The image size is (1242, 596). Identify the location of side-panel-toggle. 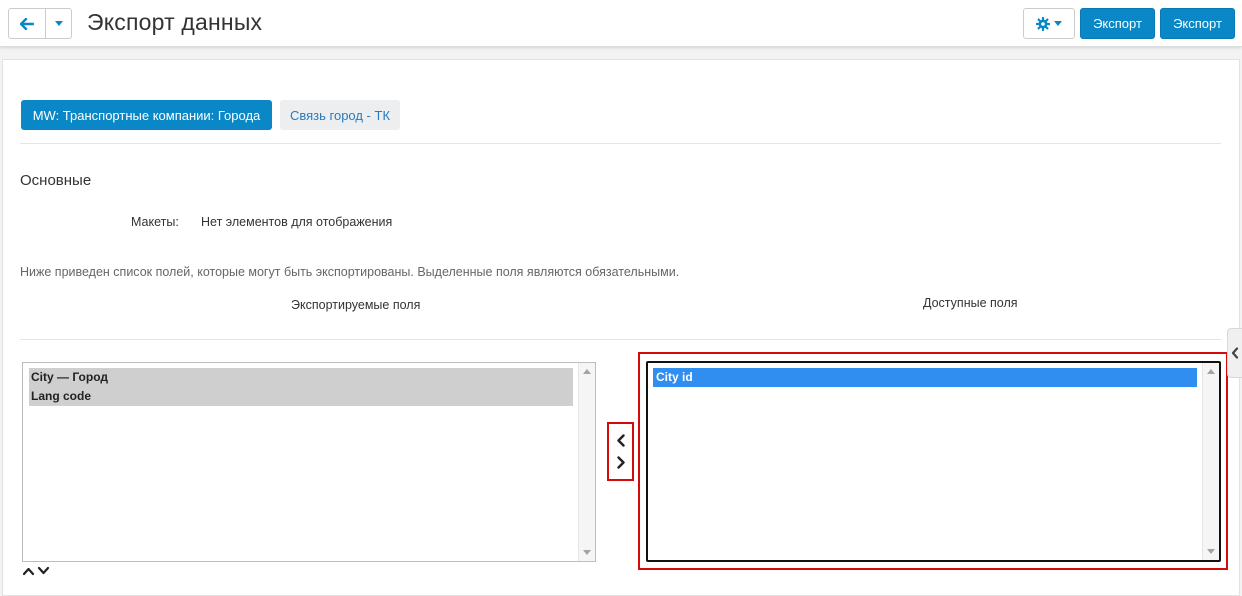
(1234, 353).